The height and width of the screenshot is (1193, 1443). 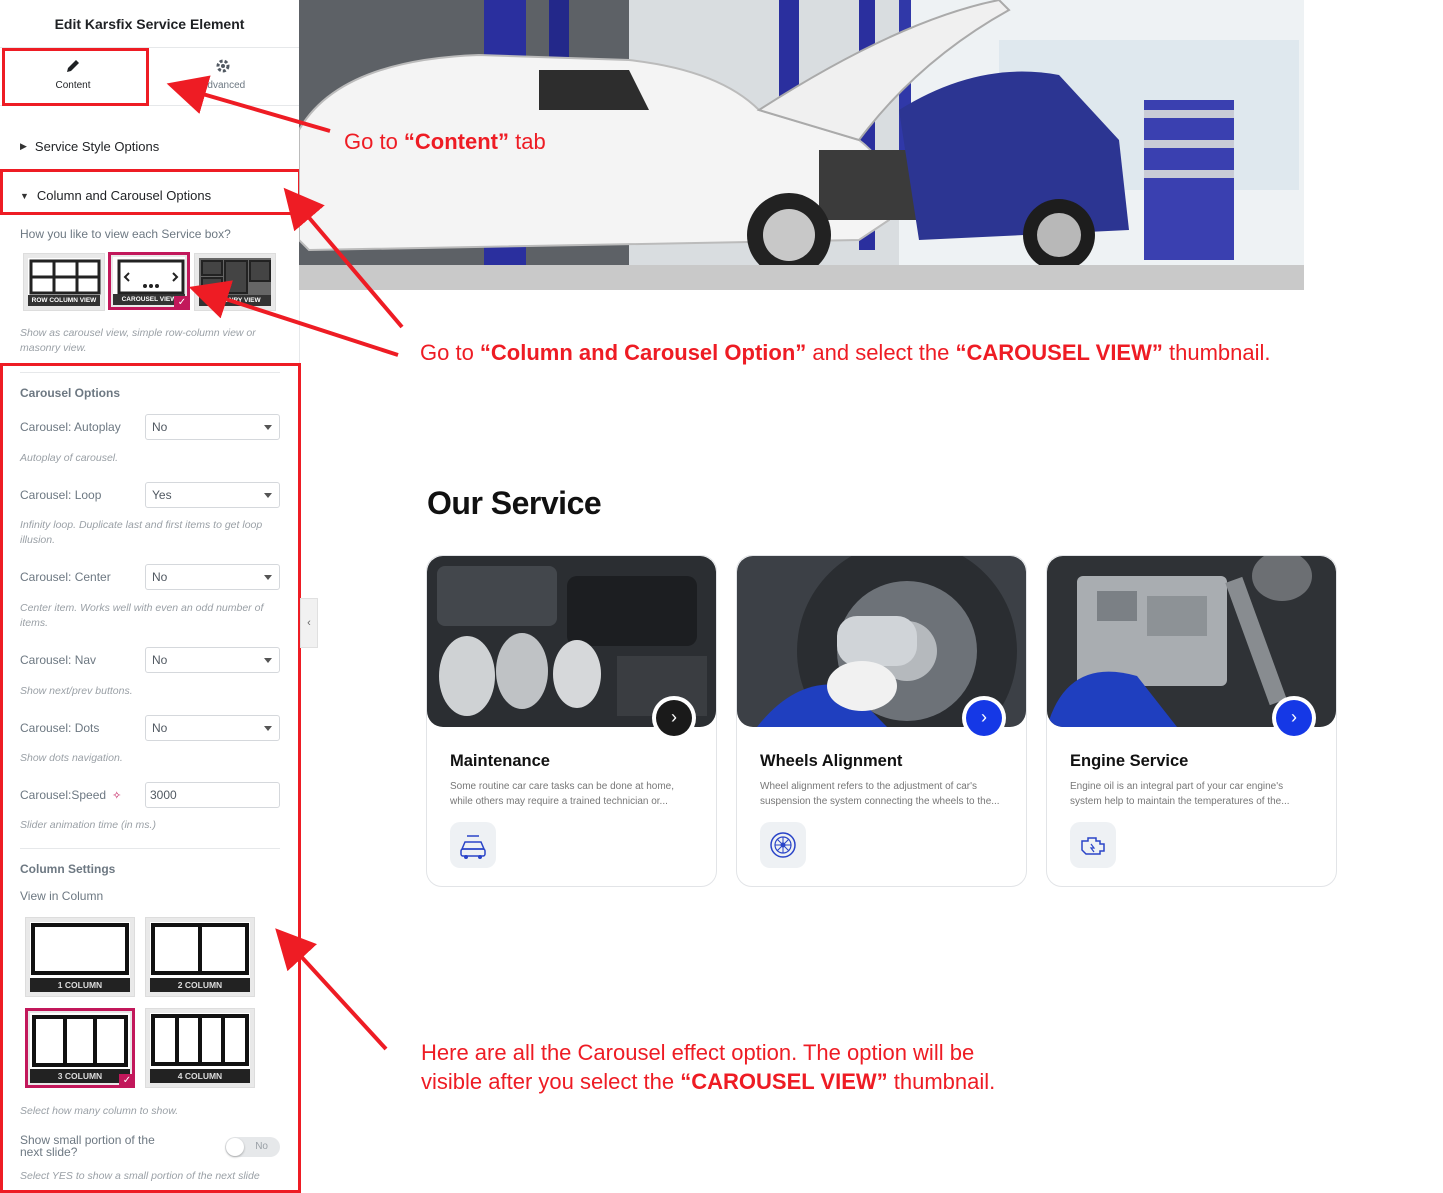 What do you see at coordinates (149, 281) in the screenshot?
I see `carousel-view-thumb: CAROUSEL VIEW ✓` at bounding box center [149, 281].